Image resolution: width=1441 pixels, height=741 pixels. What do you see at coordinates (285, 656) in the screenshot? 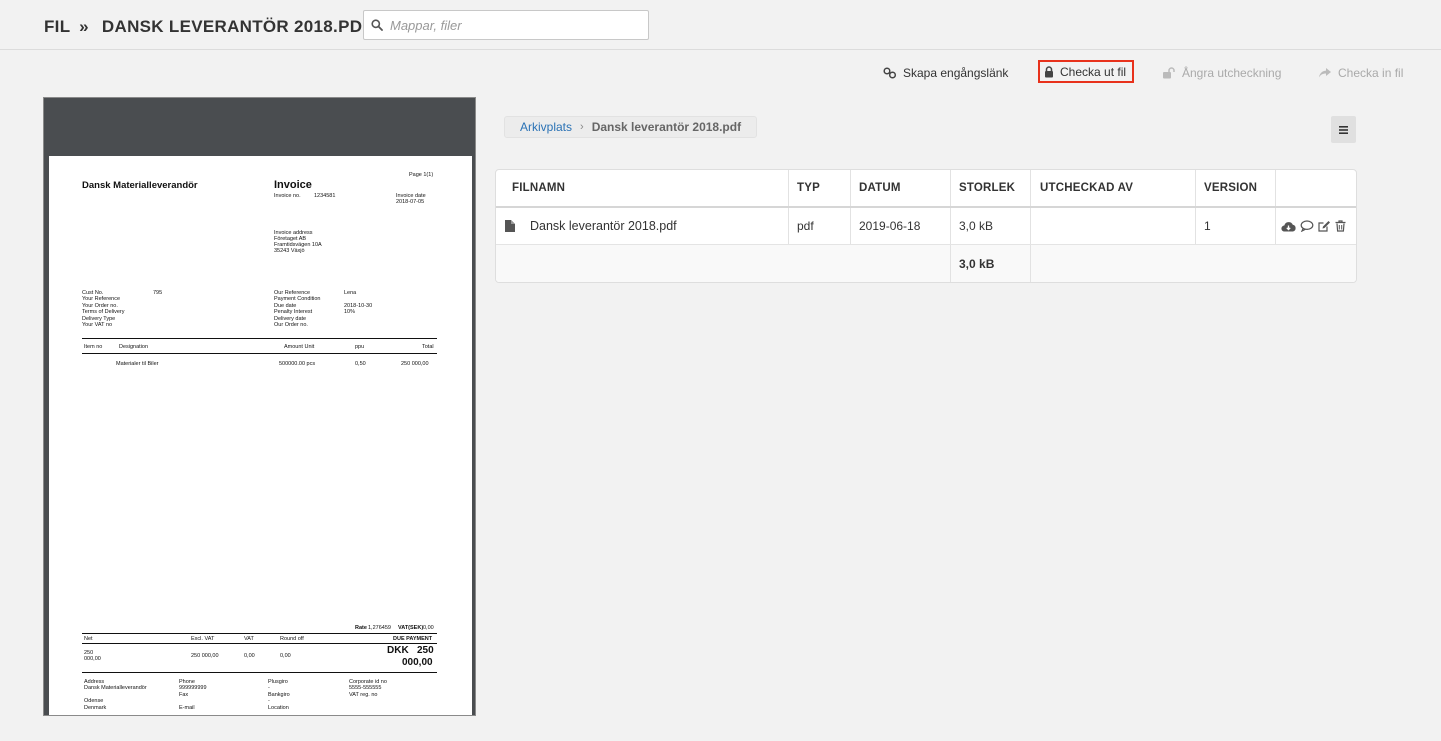
I see `invoice-round-off-value: 0,00` at bounding box center [285, 656].